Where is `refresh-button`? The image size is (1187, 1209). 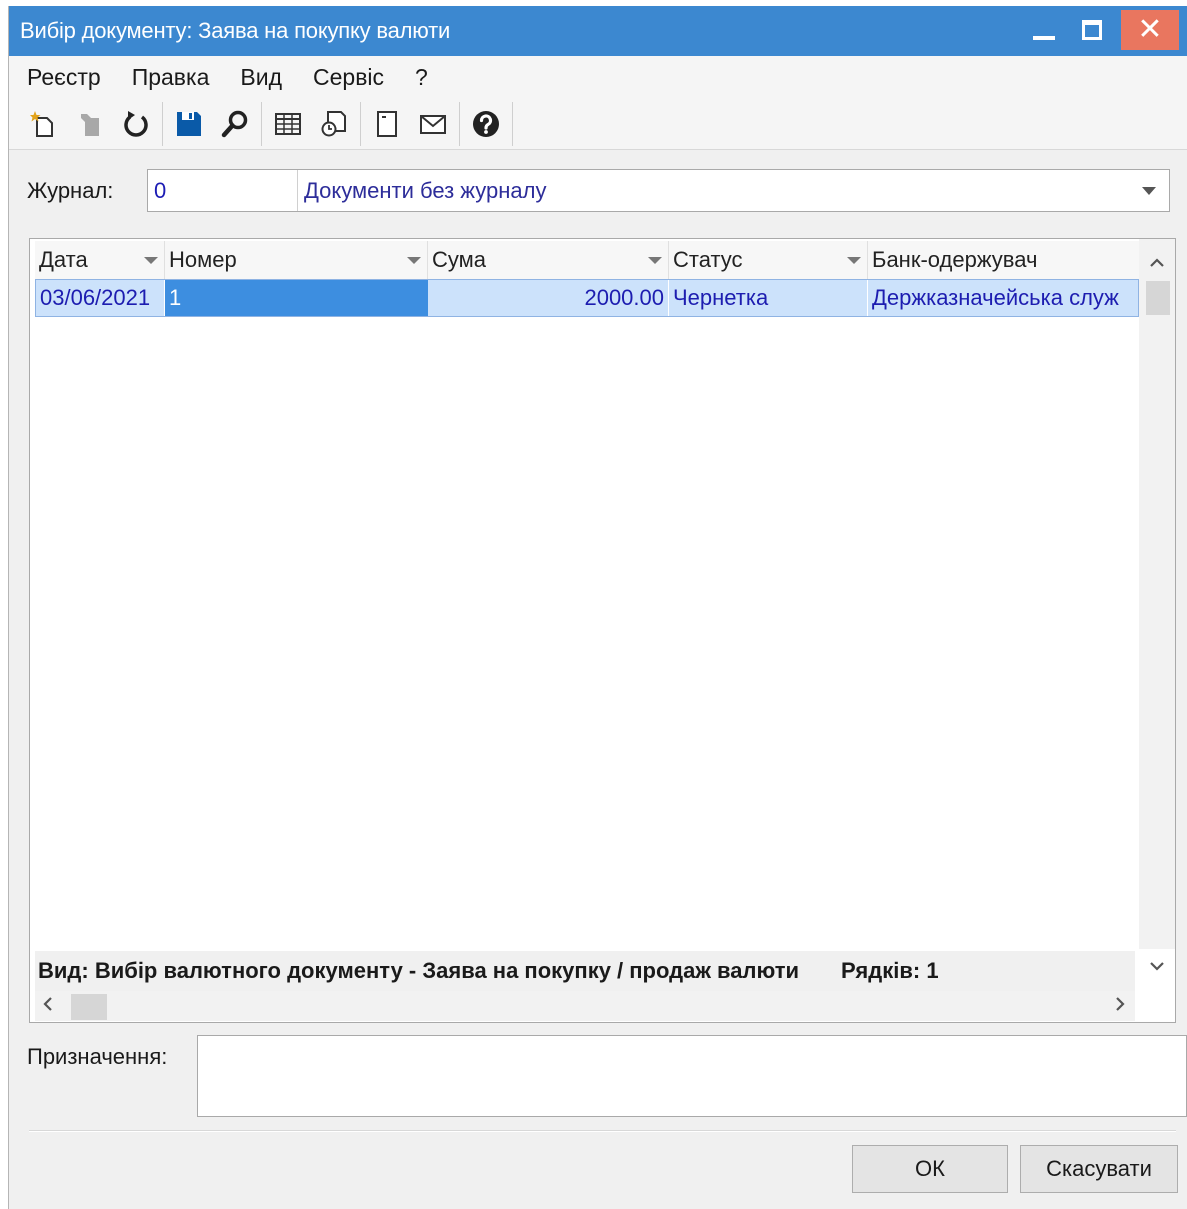 refresh-button is located at coordinates (136, 124).